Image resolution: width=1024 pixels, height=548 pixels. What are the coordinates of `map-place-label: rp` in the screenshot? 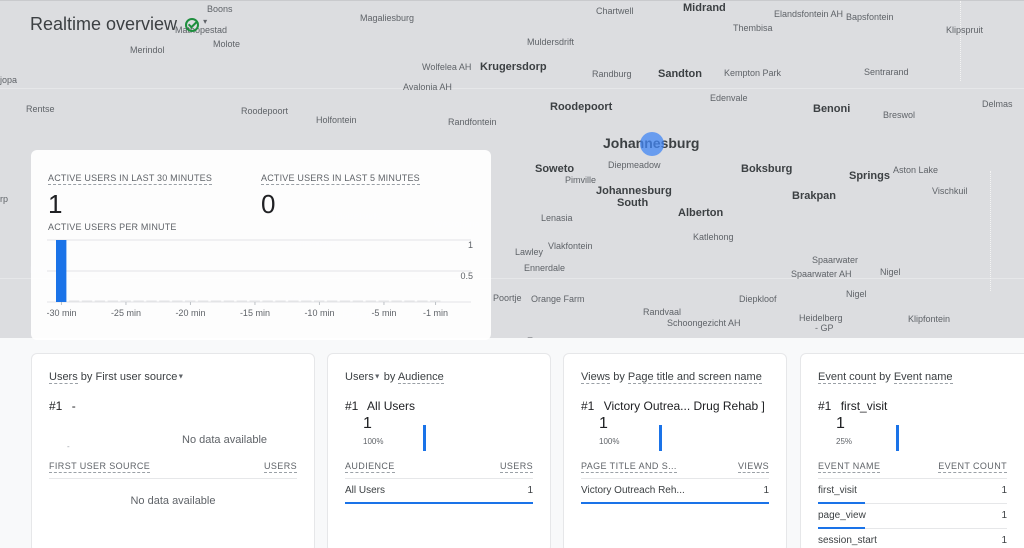 It's located at (4, 199).